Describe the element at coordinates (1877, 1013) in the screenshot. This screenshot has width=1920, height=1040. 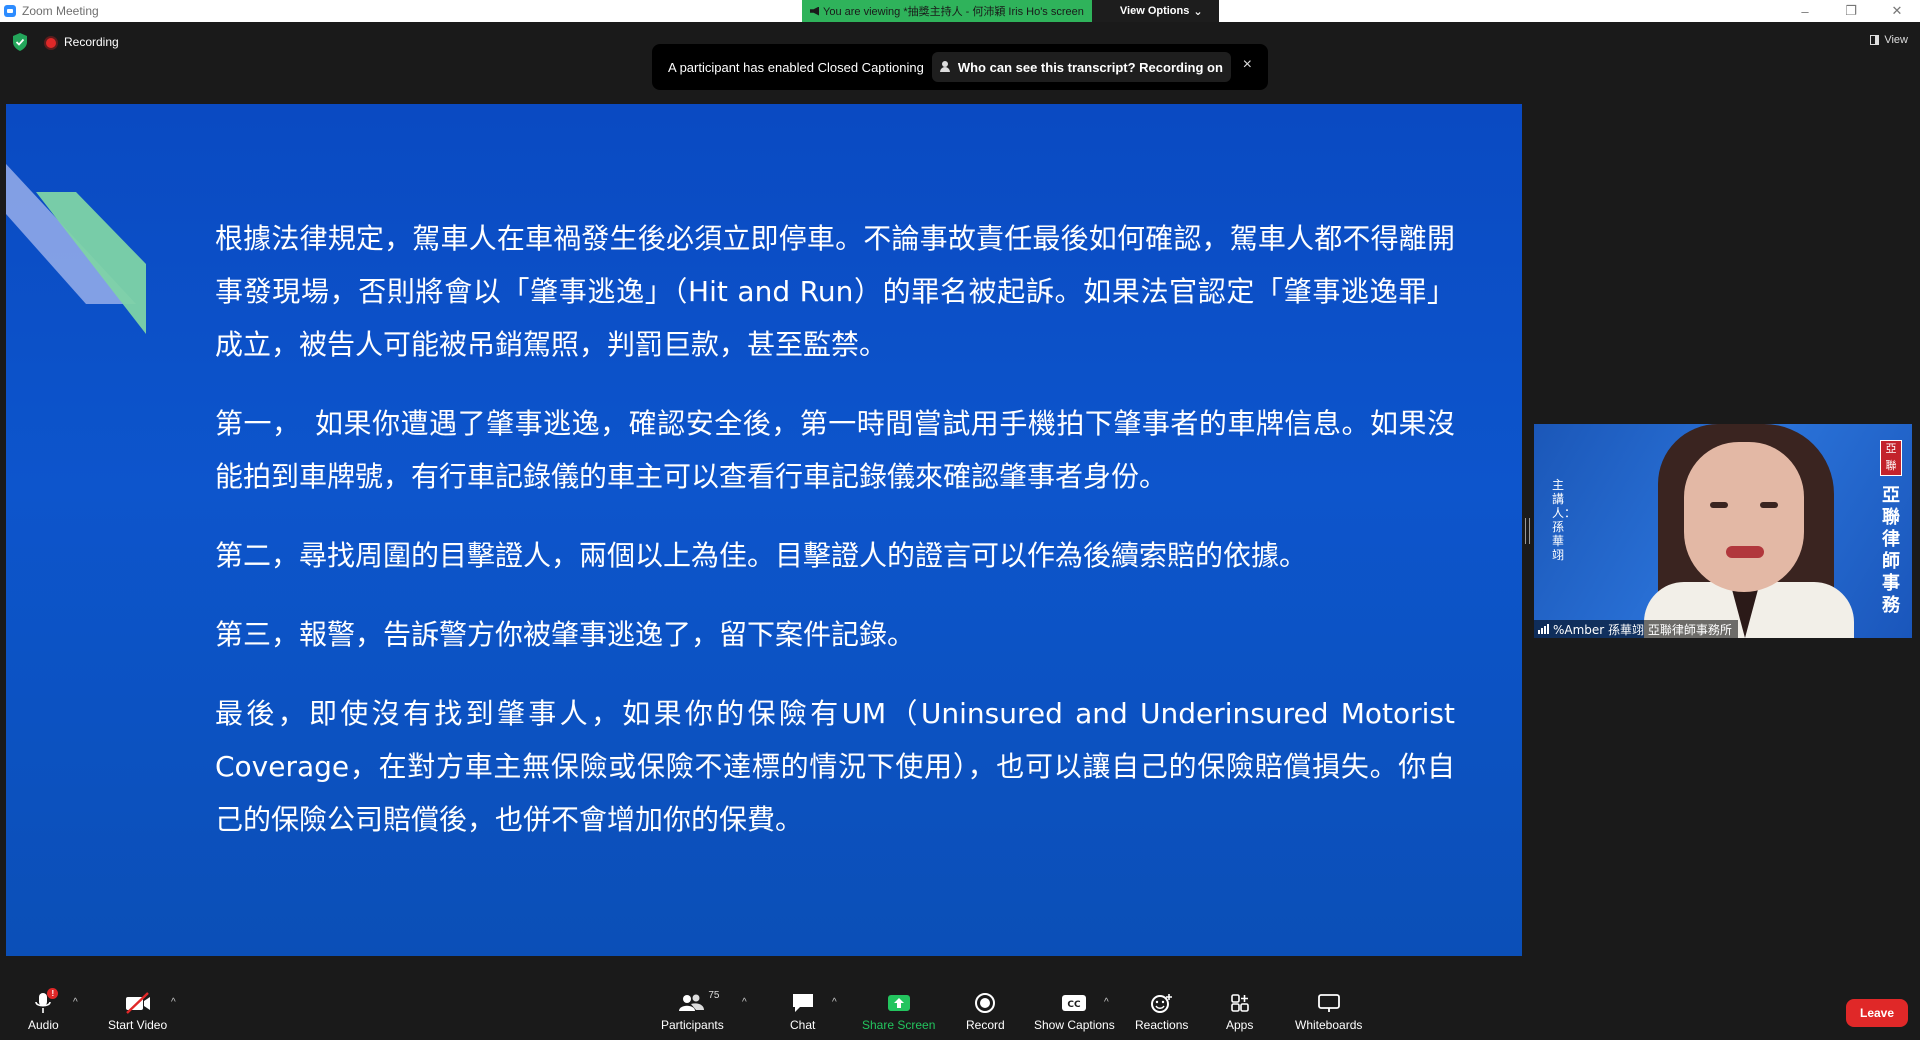
I see `leave-meeting-button: Leave` at that location.